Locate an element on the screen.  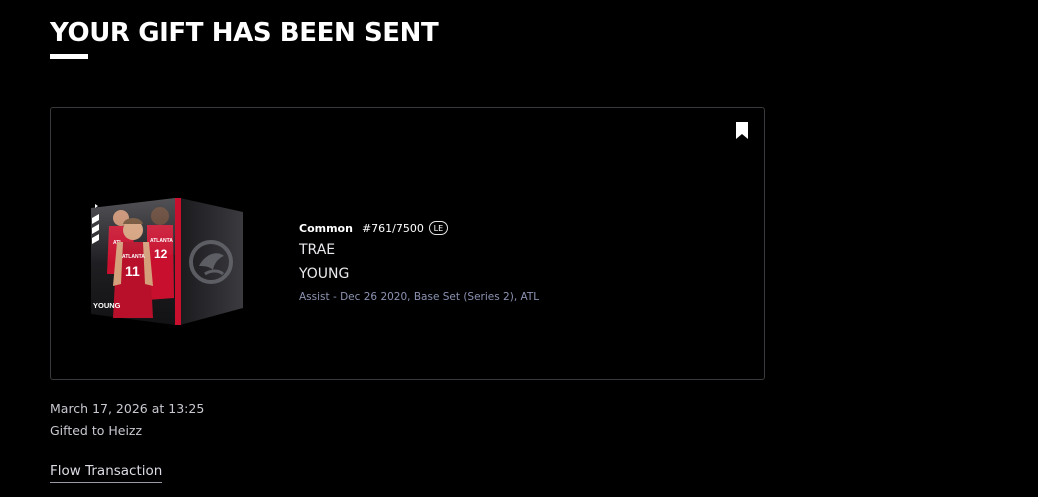
card-nameplate: YOUNG is located at coordinates (107, 305).